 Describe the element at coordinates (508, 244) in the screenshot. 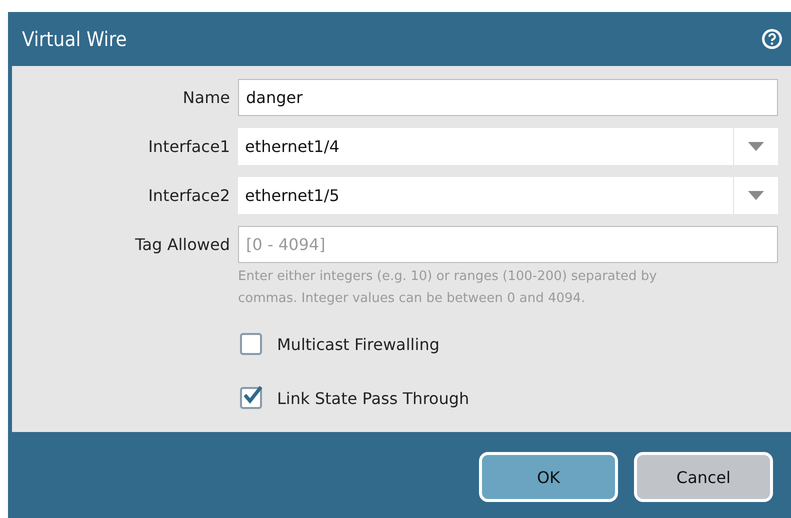

I see `input-field: [0 - 4094]` at that location.